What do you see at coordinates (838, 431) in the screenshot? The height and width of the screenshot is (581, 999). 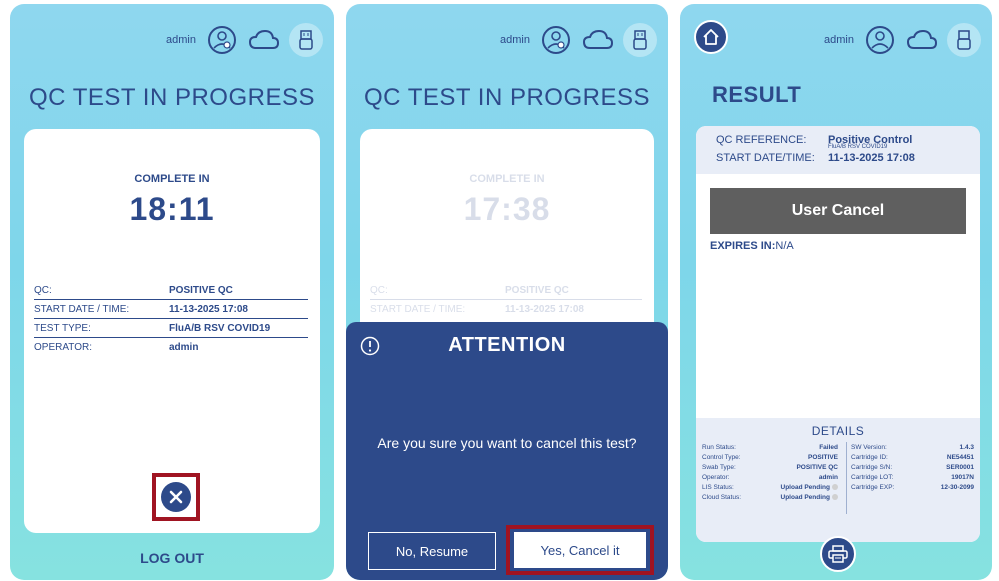 I see `details-title: DETAILS` at bounding box center [838, 431].